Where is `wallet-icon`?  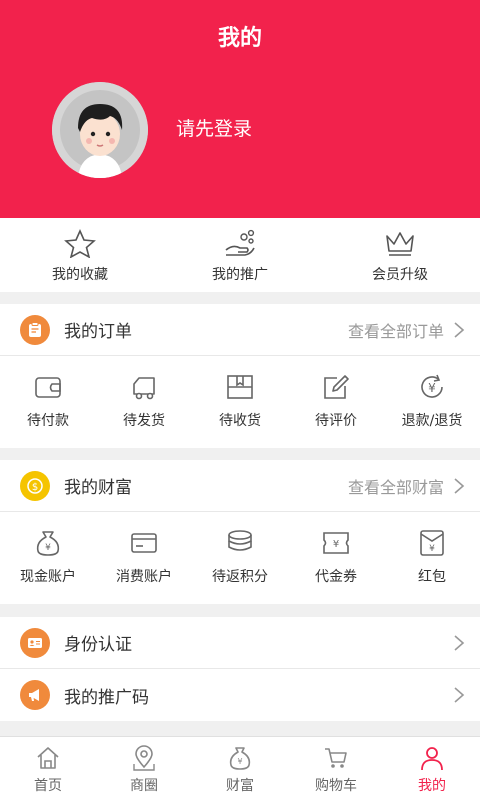
wallet-icon is located at coordinates (48, 387).